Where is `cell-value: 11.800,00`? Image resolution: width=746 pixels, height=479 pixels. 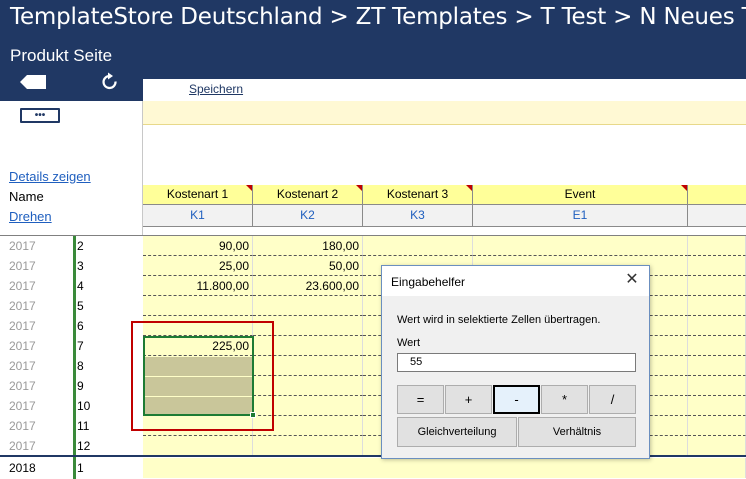
cell-value: 11.800,00 is located at coordinates (223, 286).